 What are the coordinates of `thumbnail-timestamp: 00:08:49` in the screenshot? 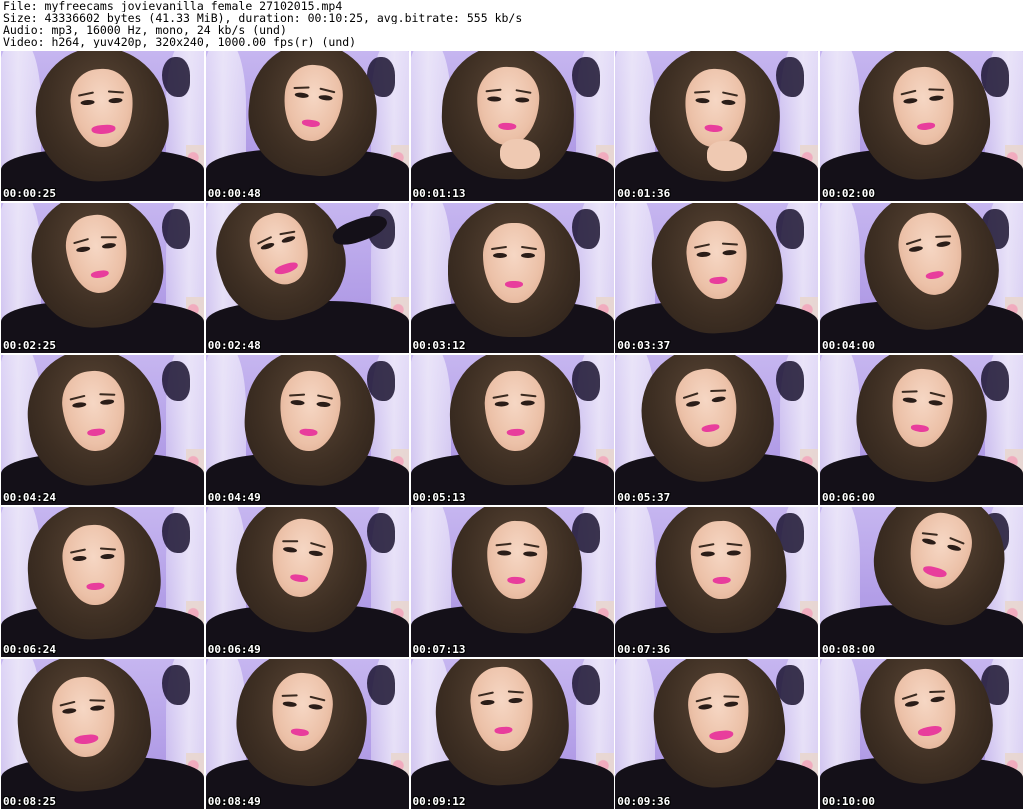 It's located at (234, 801).